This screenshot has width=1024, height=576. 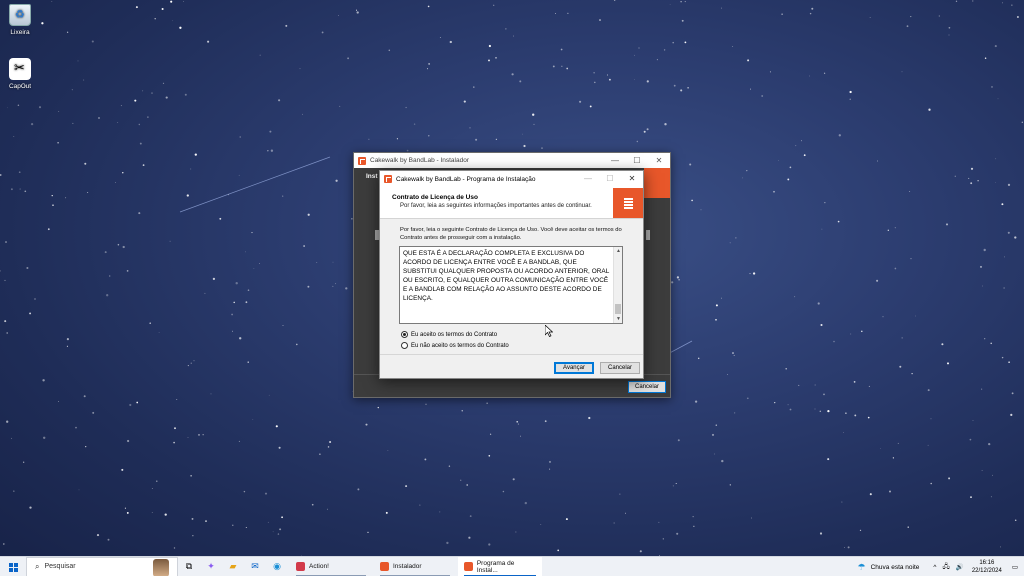 I want to click on copilot-icon: ✦, so click(x=211, y=566).